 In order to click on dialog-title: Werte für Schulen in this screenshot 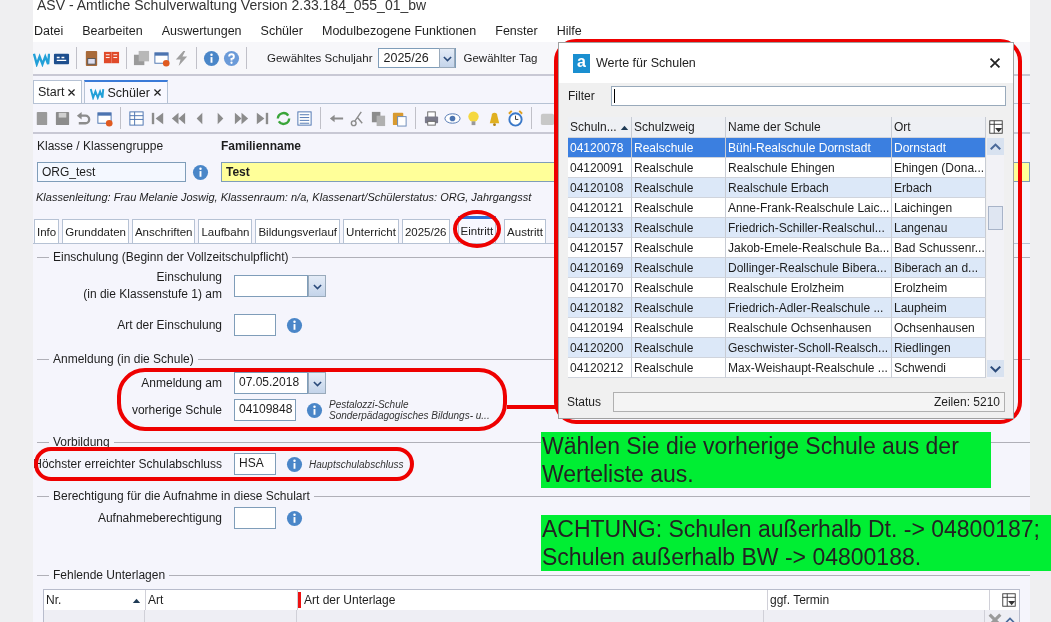, I will do `click(646, 63)`.